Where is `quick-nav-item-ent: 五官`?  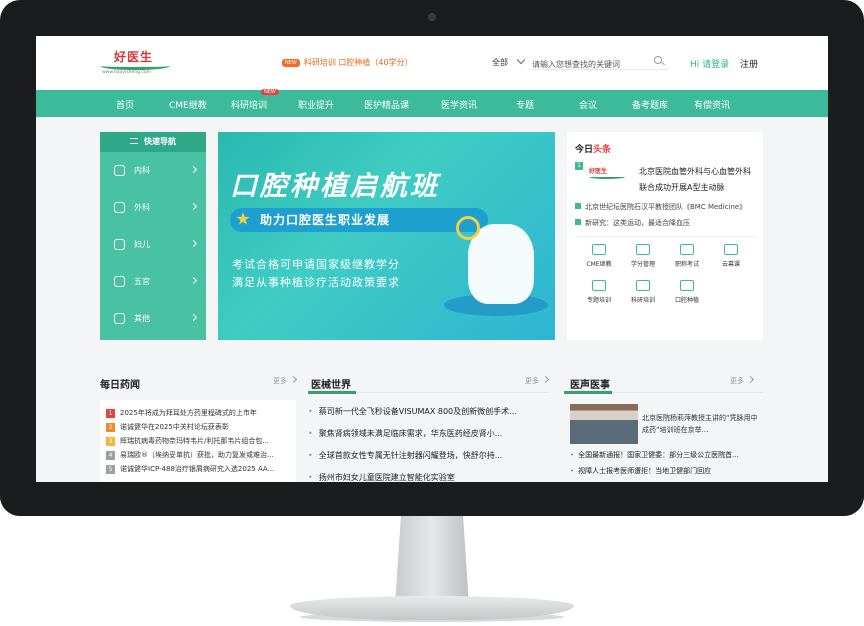
quick-nav-item-ent: 五官 is located at coordinates (153, 281).